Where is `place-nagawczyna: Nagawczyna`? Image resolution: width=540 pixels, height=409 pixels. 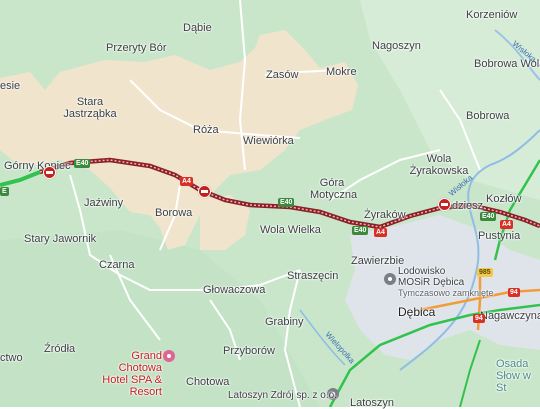
place-nagawczyna: Nagawczyna is located at coordinates (510, 316).